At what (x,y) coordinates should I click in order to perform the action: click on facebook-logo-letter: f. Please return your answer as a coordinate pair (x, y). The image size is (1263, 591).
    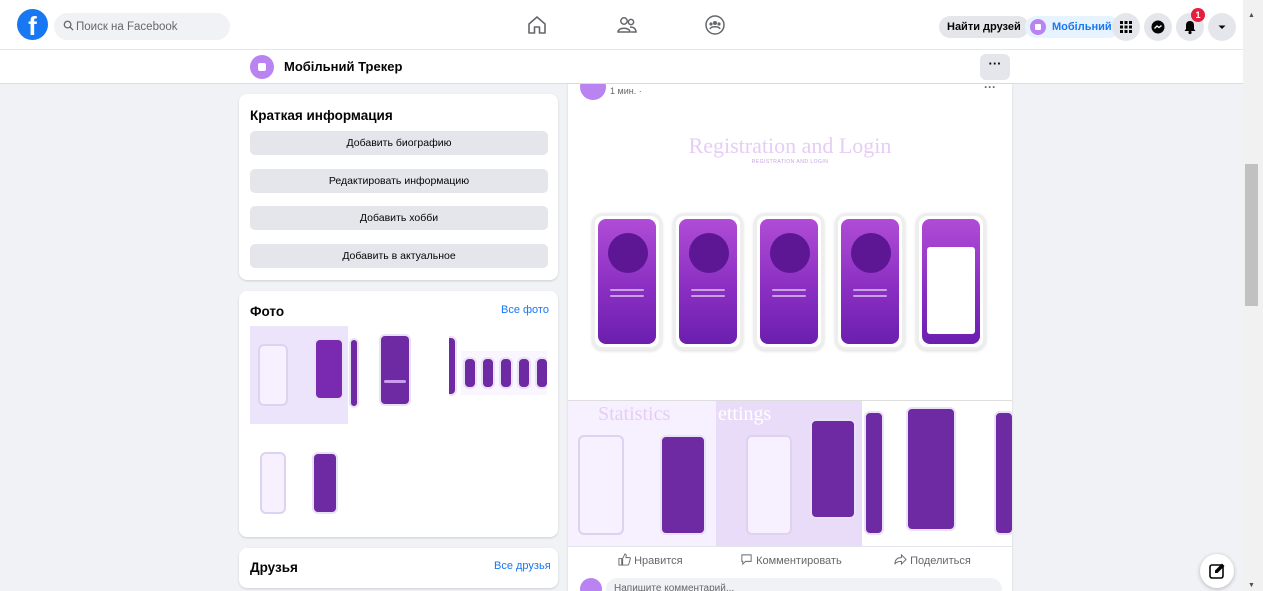
    Looking at the image, I should click on (32, 25).